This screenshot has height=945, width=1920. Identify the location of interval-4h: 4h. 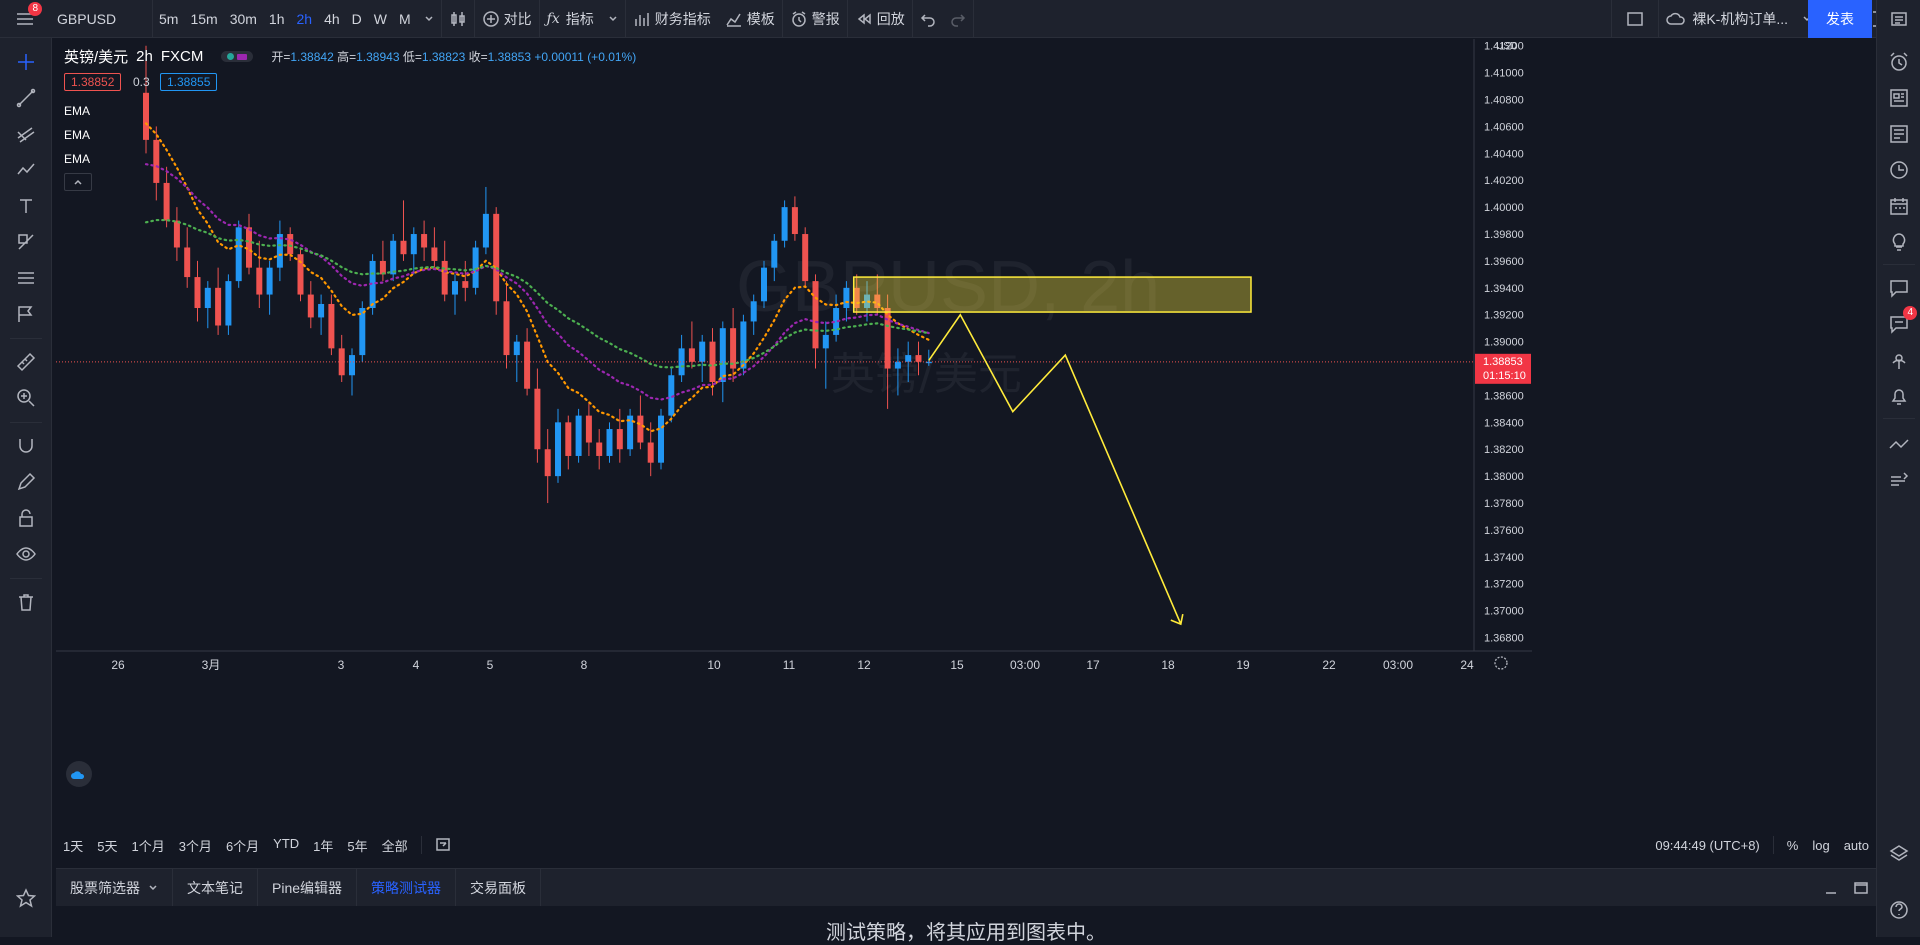
(332, 19).